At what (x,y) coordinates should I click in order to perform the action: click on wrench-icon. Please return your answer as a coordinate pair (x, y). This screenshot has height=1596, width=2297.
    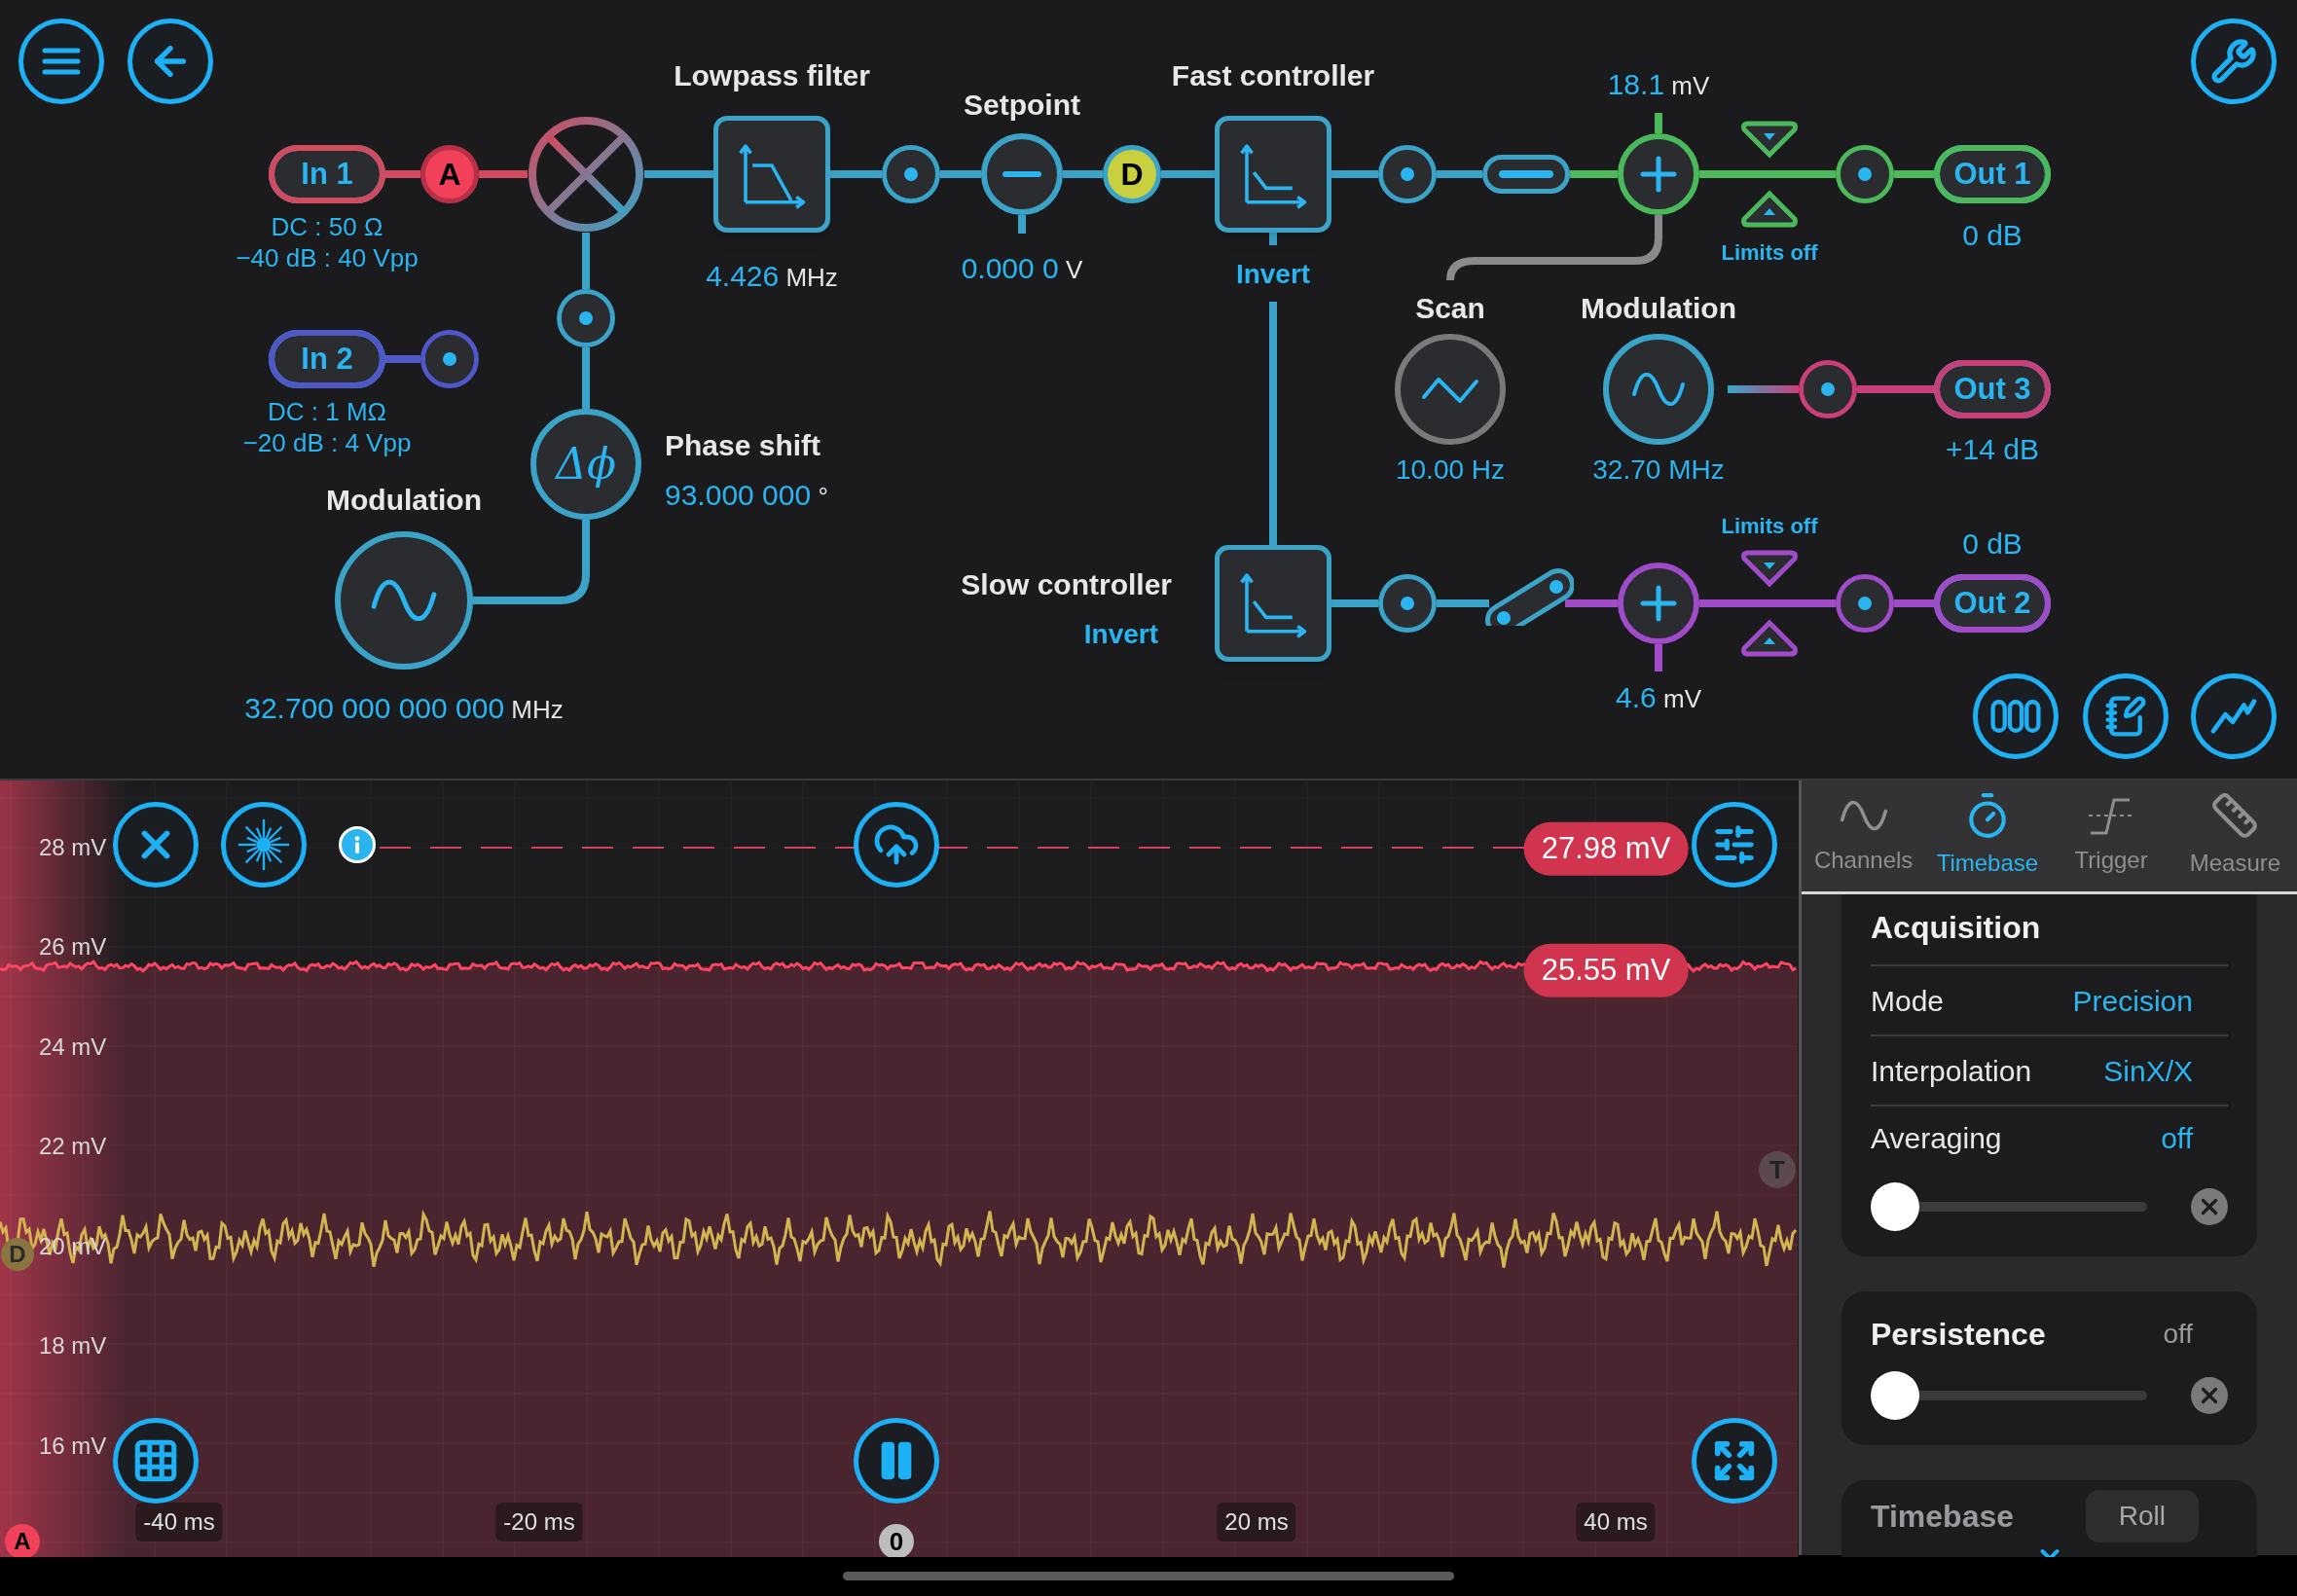
    Looking at the image, I should click on (2233, 61).